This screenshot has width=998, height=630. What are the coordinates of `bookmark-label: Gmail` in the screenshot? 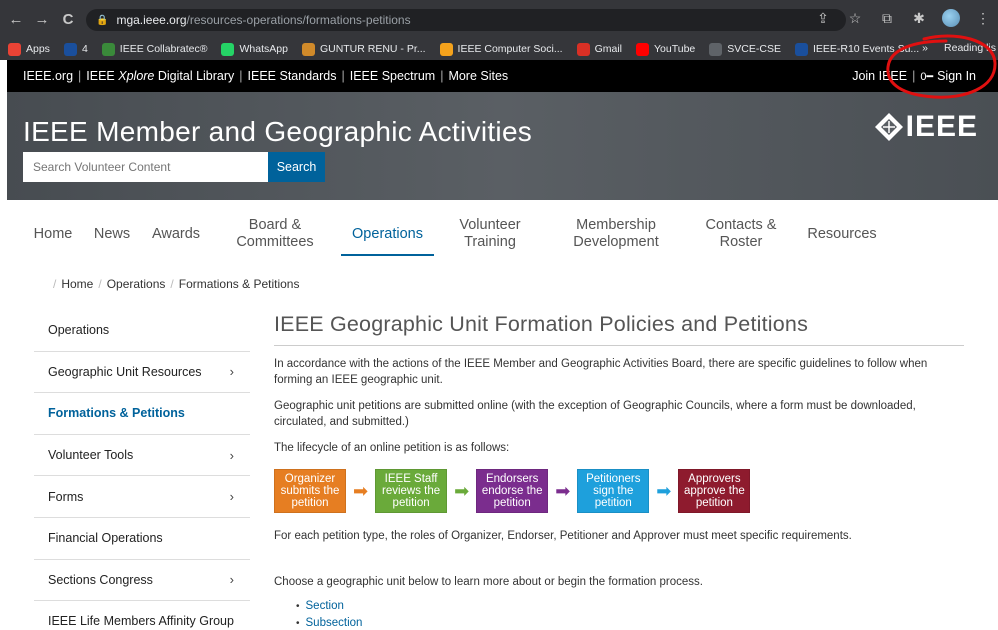 It's located at (608, 49).